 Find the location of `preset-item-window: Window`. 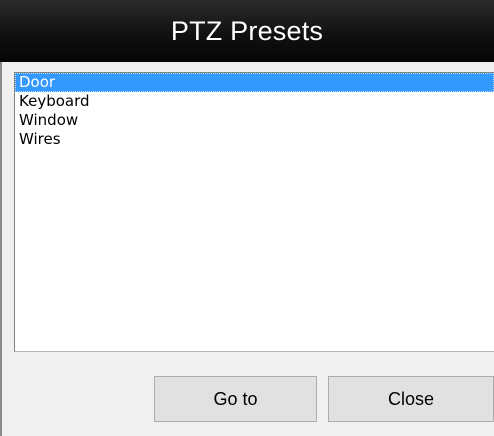

preset-item-window: Window is located at coordinates (254, 120).